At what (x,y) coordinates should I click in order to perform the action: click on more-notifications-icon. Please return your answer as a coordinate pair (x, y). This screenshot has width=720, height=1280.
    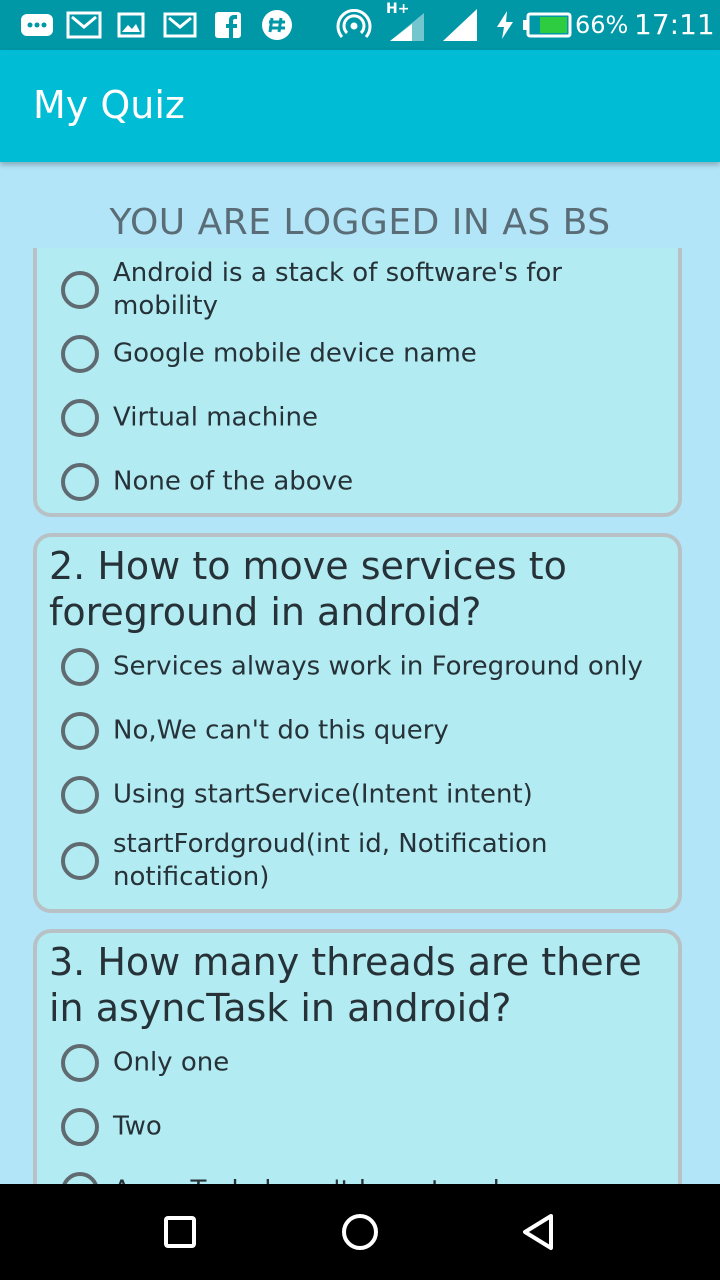
    Looking at the image, I should click on (37, 25).